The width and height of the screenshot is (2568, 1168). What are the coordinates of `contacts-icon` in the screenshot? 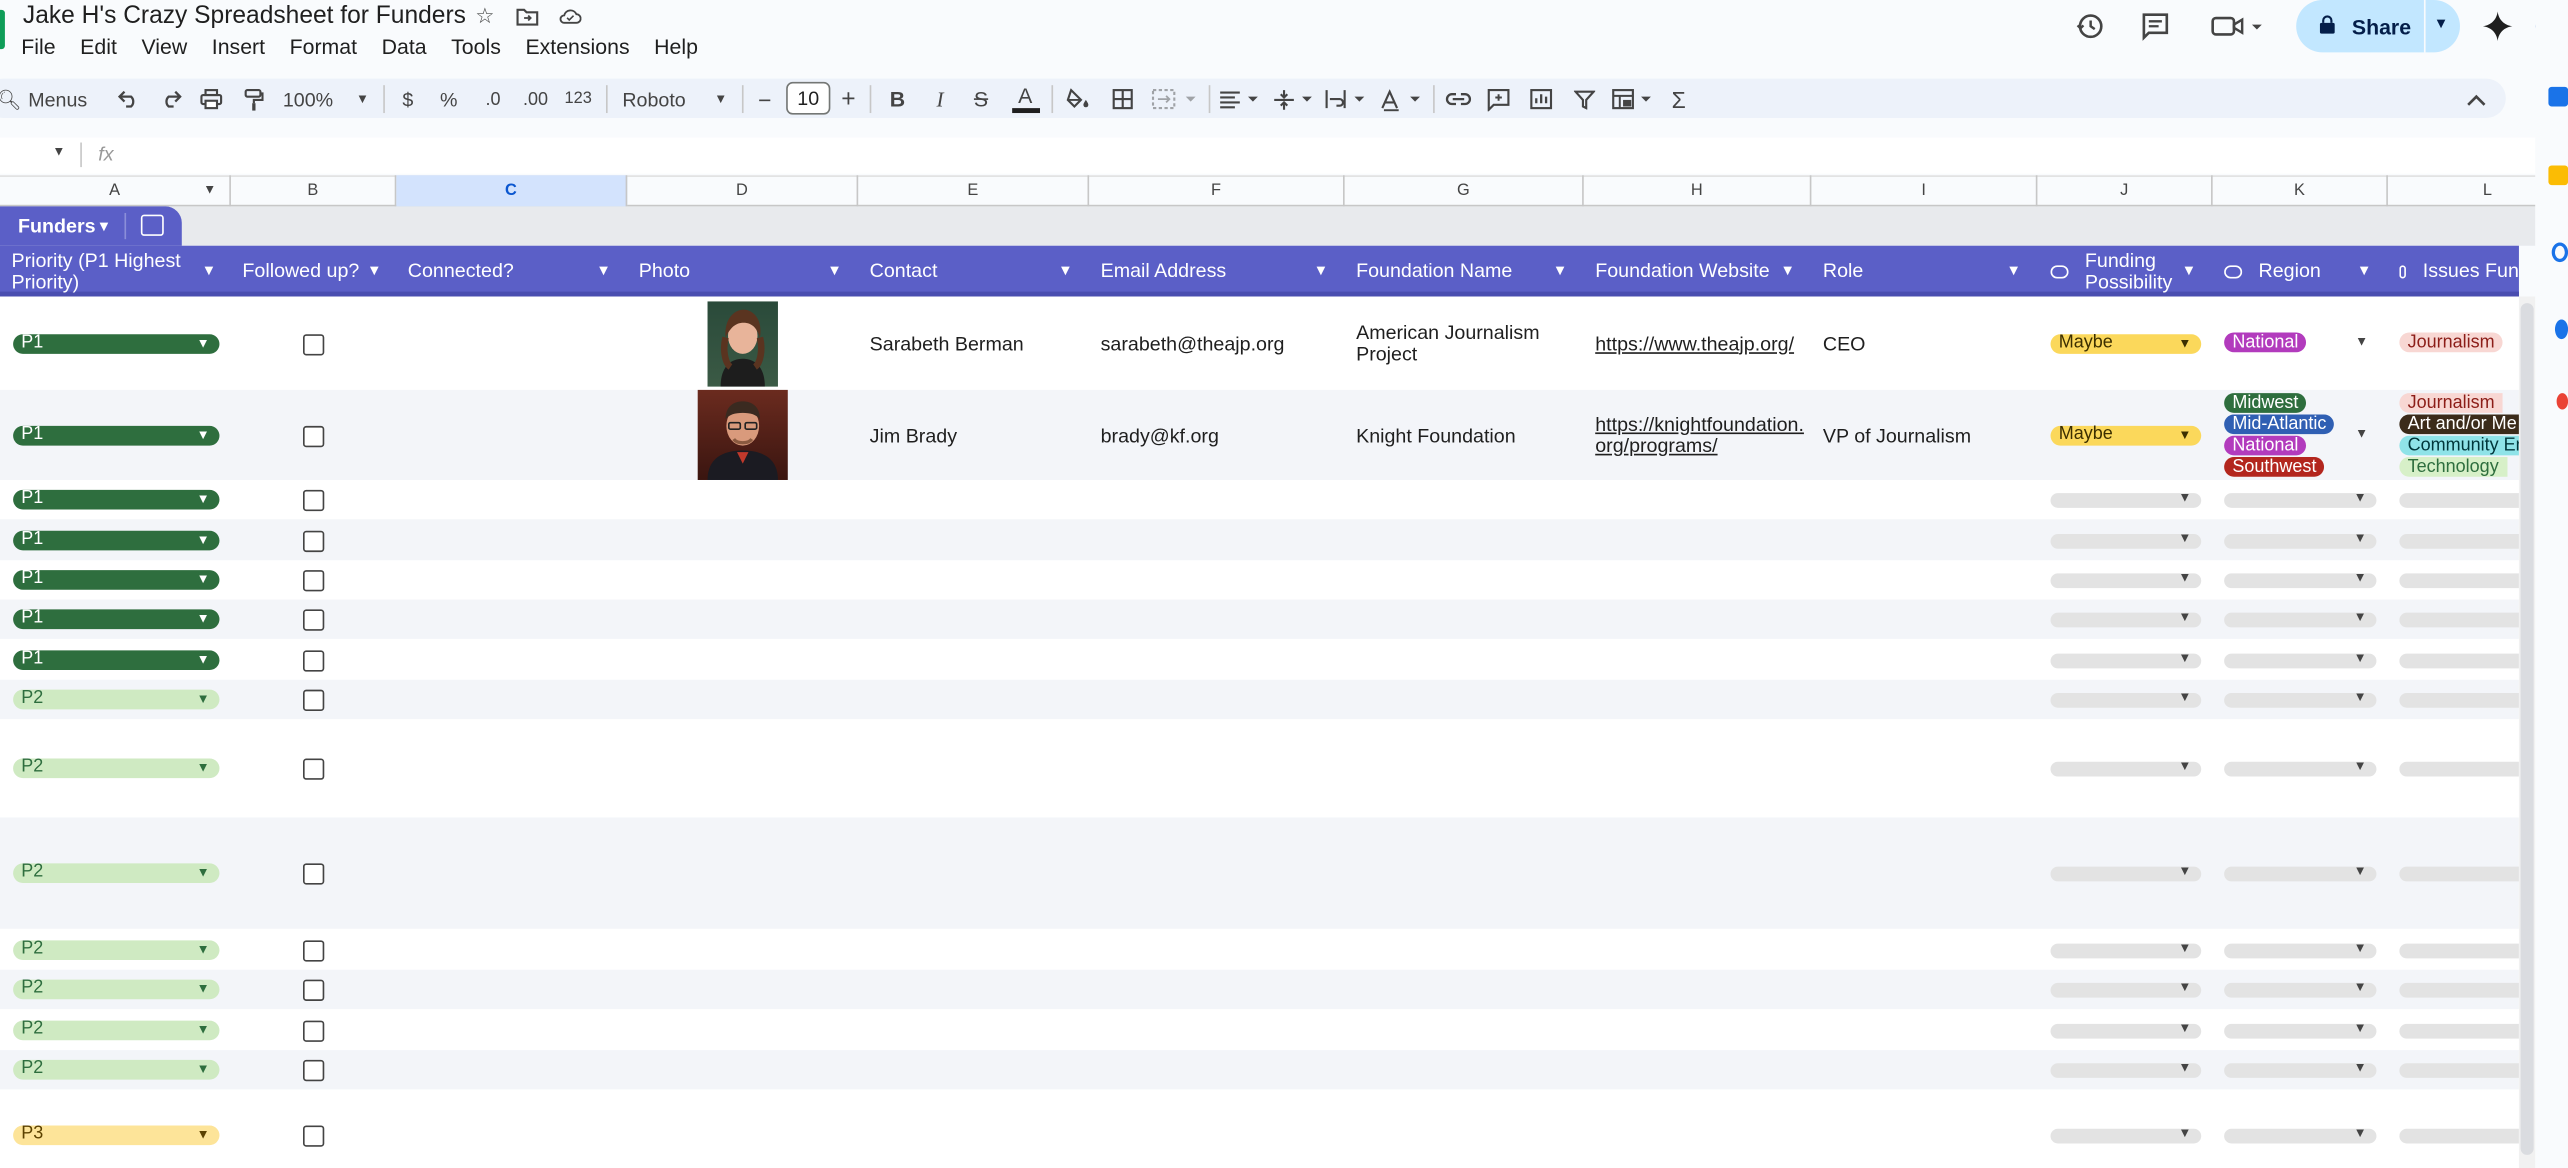 It's located at (2561, 329).